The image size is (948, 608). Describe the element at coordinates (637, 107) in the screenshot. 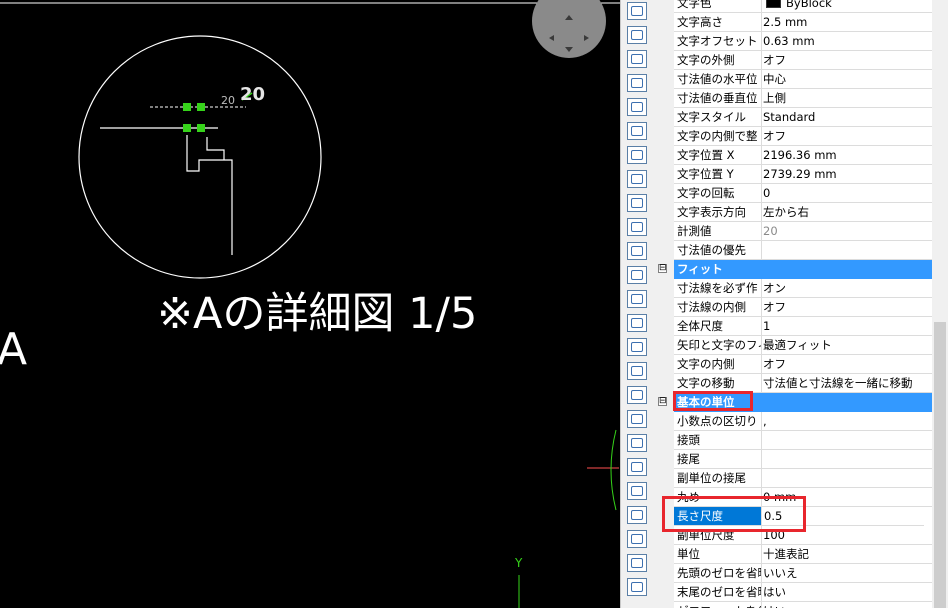

I see `scale-tool-icon` at that location.